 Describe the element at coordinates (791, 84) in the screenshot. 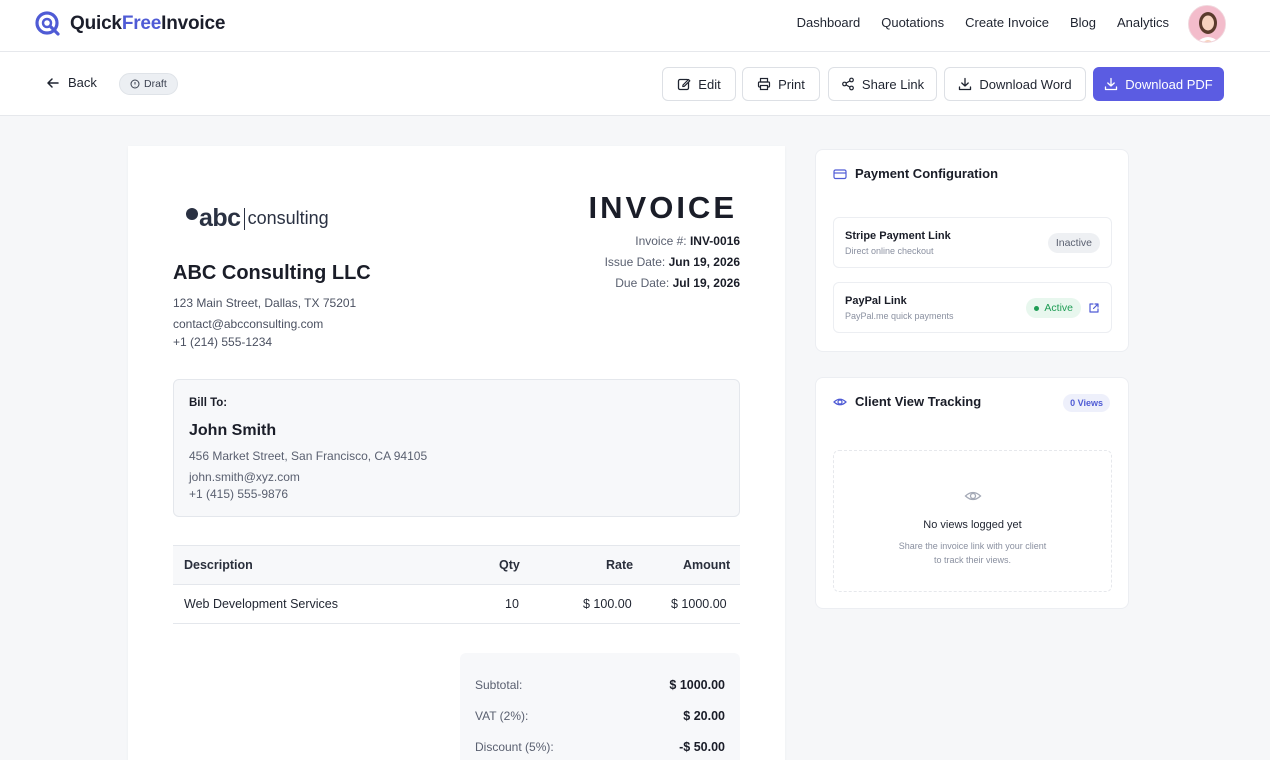

I see `print-label: Print` at that location.